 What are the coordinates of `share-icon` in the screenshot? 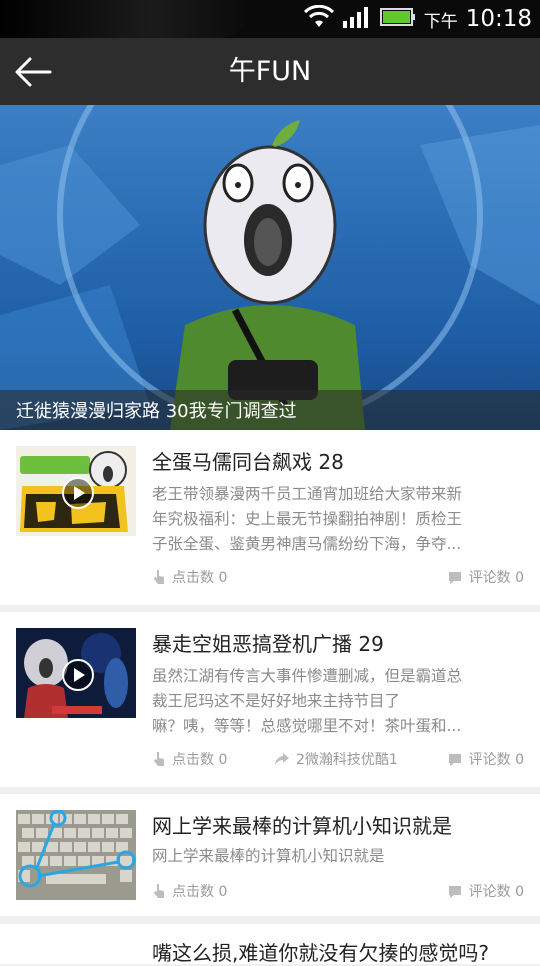 It's located at (282, 759).